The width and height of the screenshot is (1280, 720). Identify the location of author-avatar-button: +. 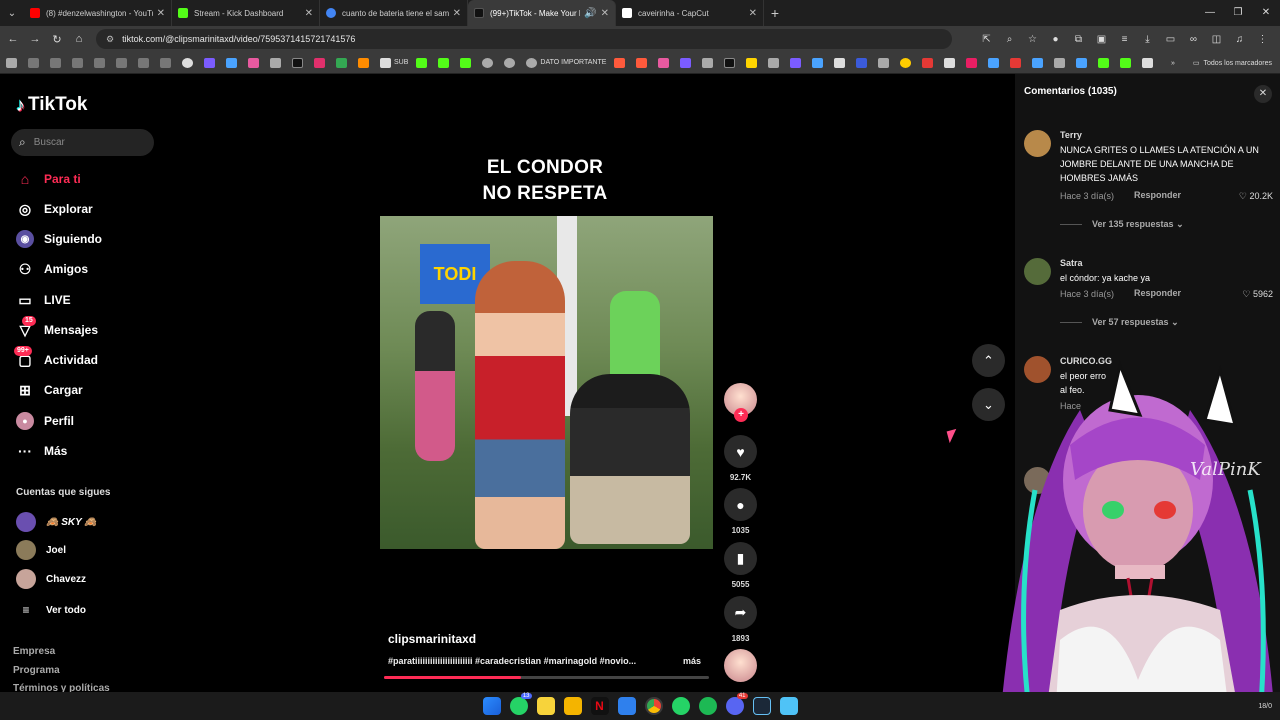
(740, 402).